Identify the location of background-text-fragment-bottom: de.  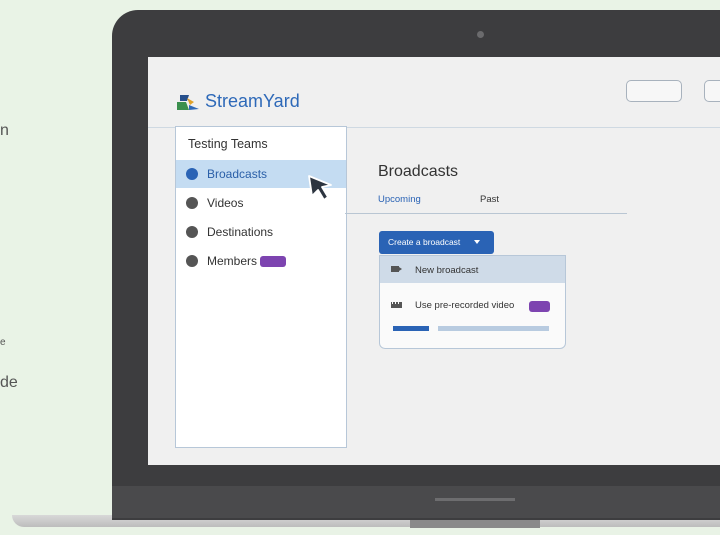
(9, 382).